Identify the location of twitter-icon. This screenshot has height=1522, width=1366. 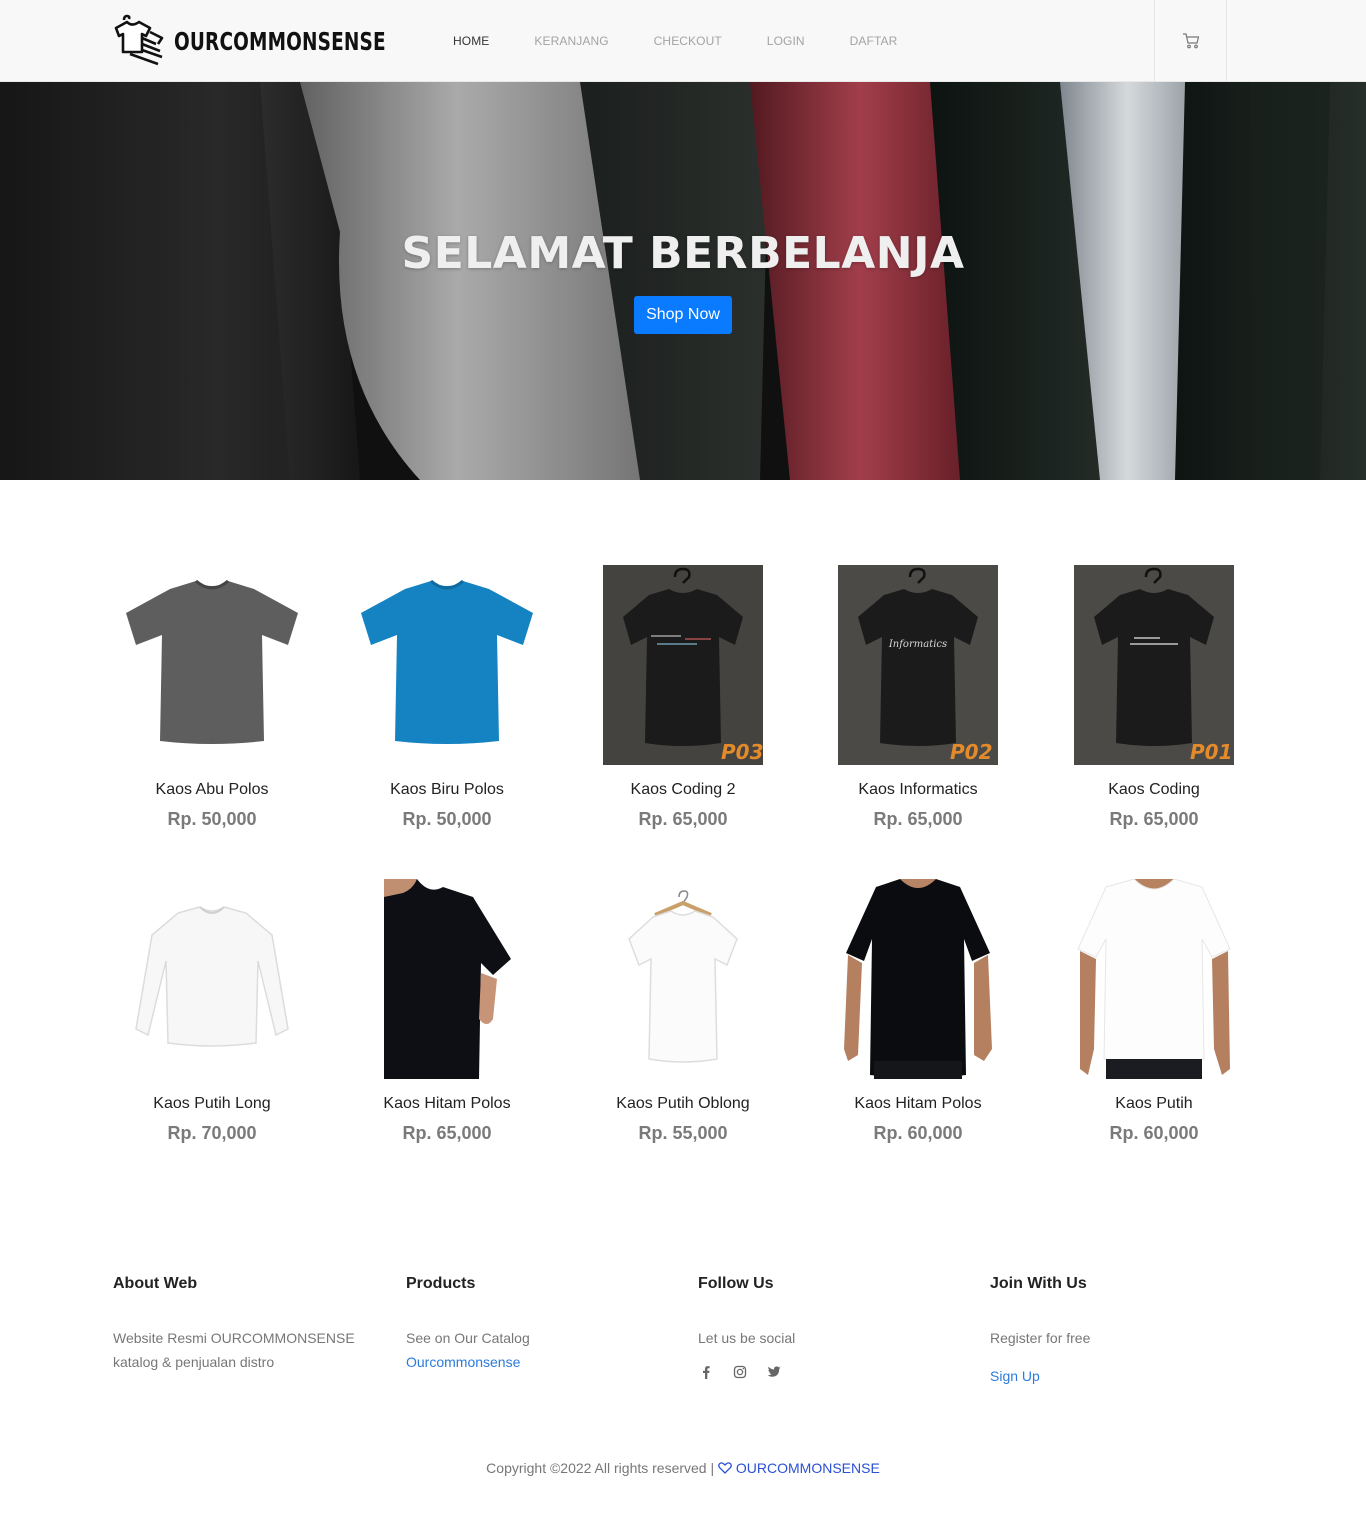
(774, 1372).